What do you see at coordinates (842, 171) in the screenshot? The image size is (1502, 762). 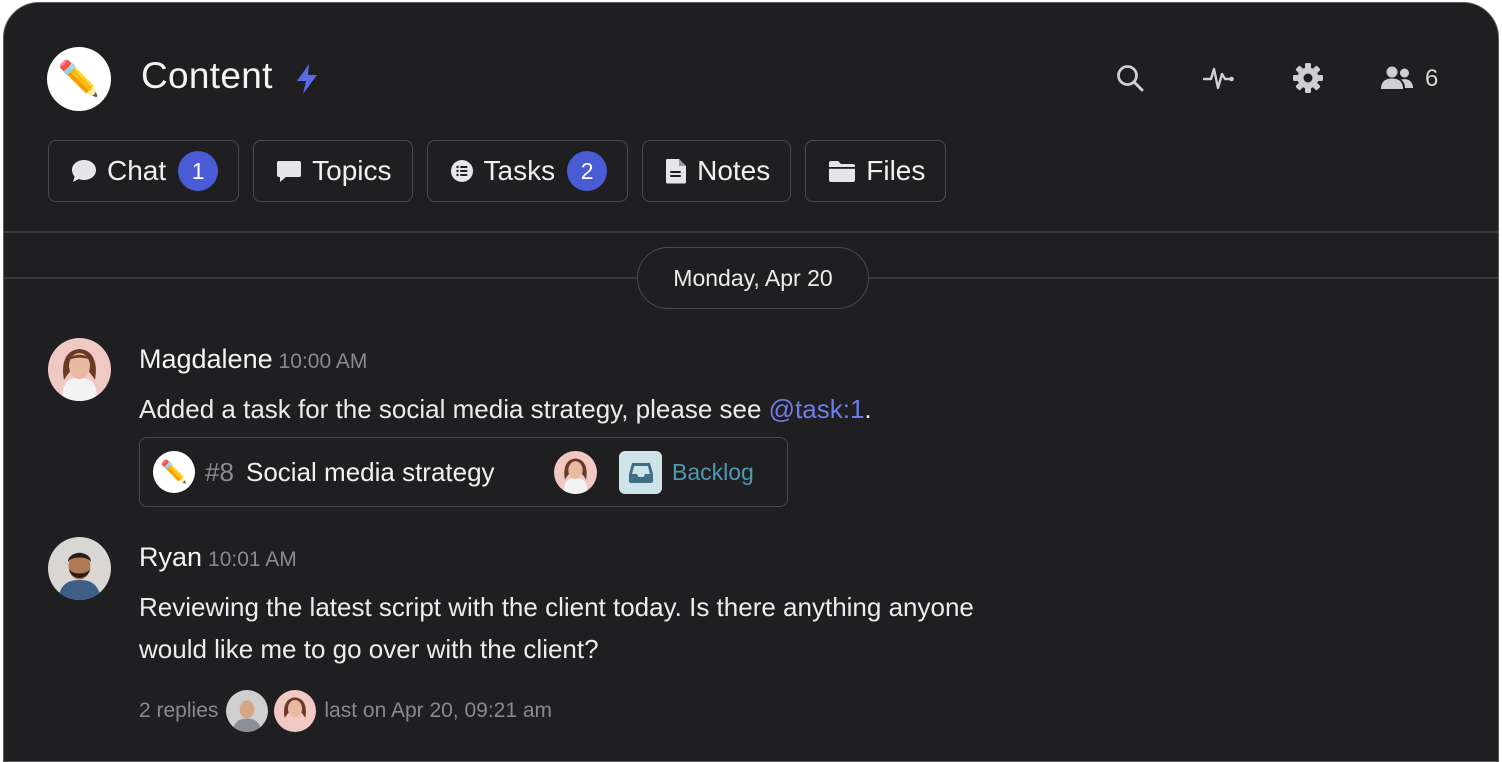 I see `folder-icon` at bounding box center [842, 171].